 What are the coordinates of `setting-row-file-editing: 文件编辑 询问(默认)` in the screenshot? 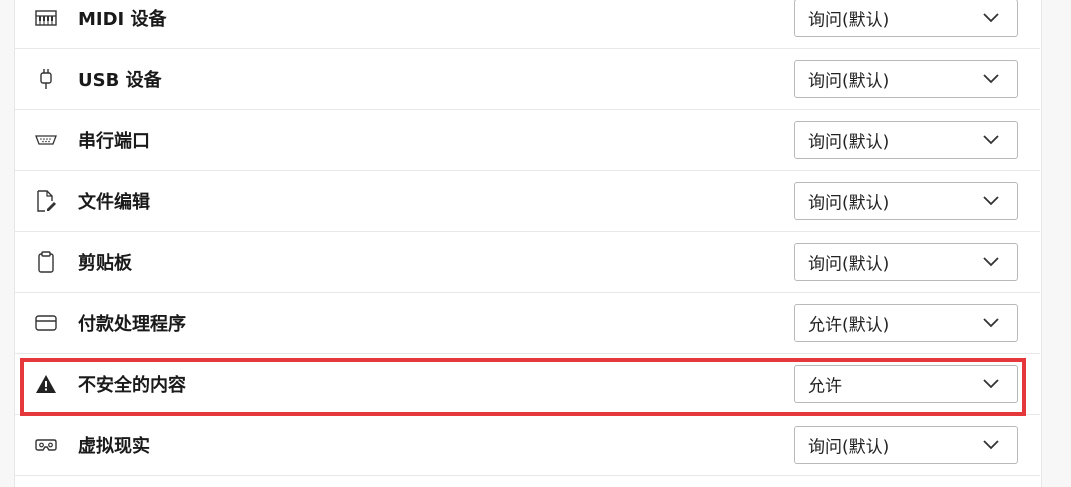 It's located at (527, 201).